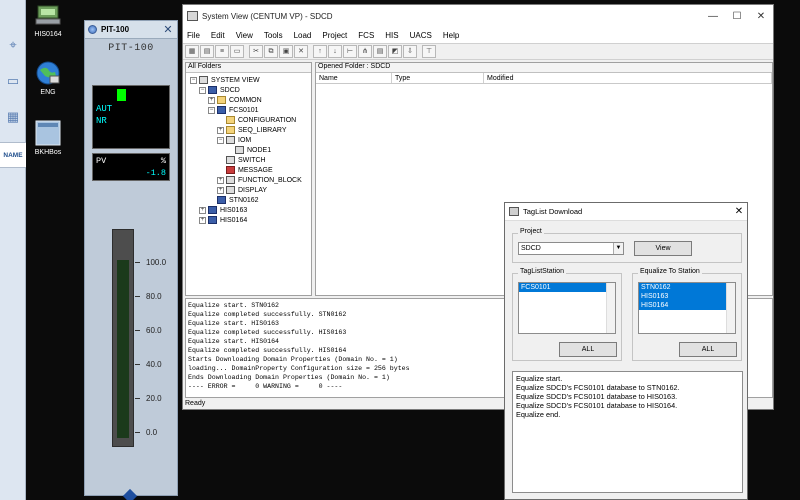  I want to click on desktop-icon-eng: ENG, so click(48, 78).